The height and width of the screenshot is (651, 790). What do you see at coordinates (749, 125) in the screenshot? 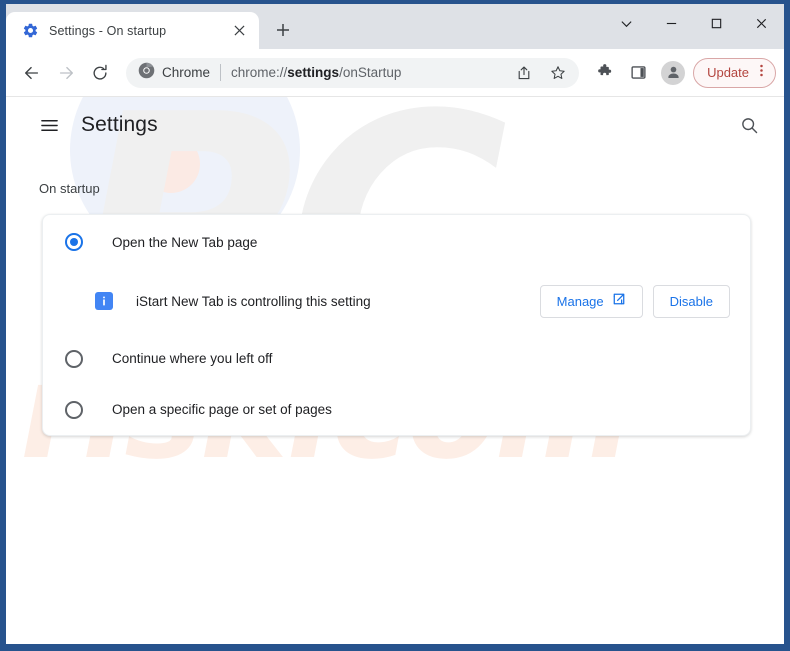
I see `search-icon` at bounding box center [749, 125].